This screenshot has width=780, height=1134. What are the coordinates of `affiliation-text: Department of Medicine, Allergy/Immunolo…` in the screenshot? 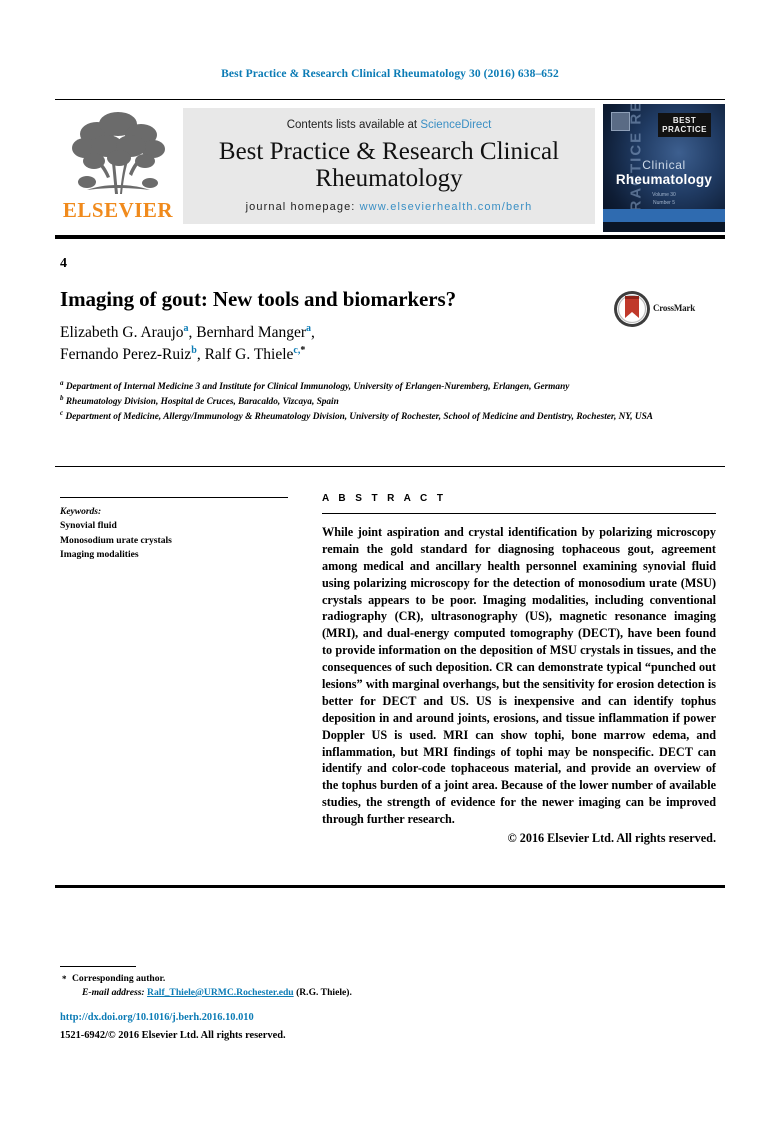 It's located at (359, 417).